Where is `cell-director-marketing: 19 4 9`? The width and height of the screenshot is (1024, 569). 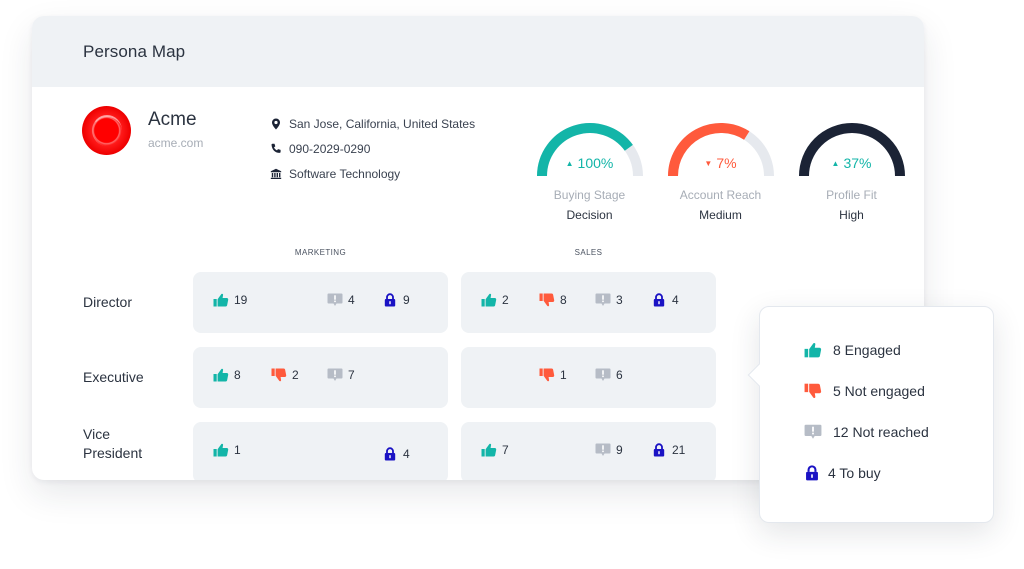
cell-director-marketing: 19 4 9 is located at coordinates (320, 302).